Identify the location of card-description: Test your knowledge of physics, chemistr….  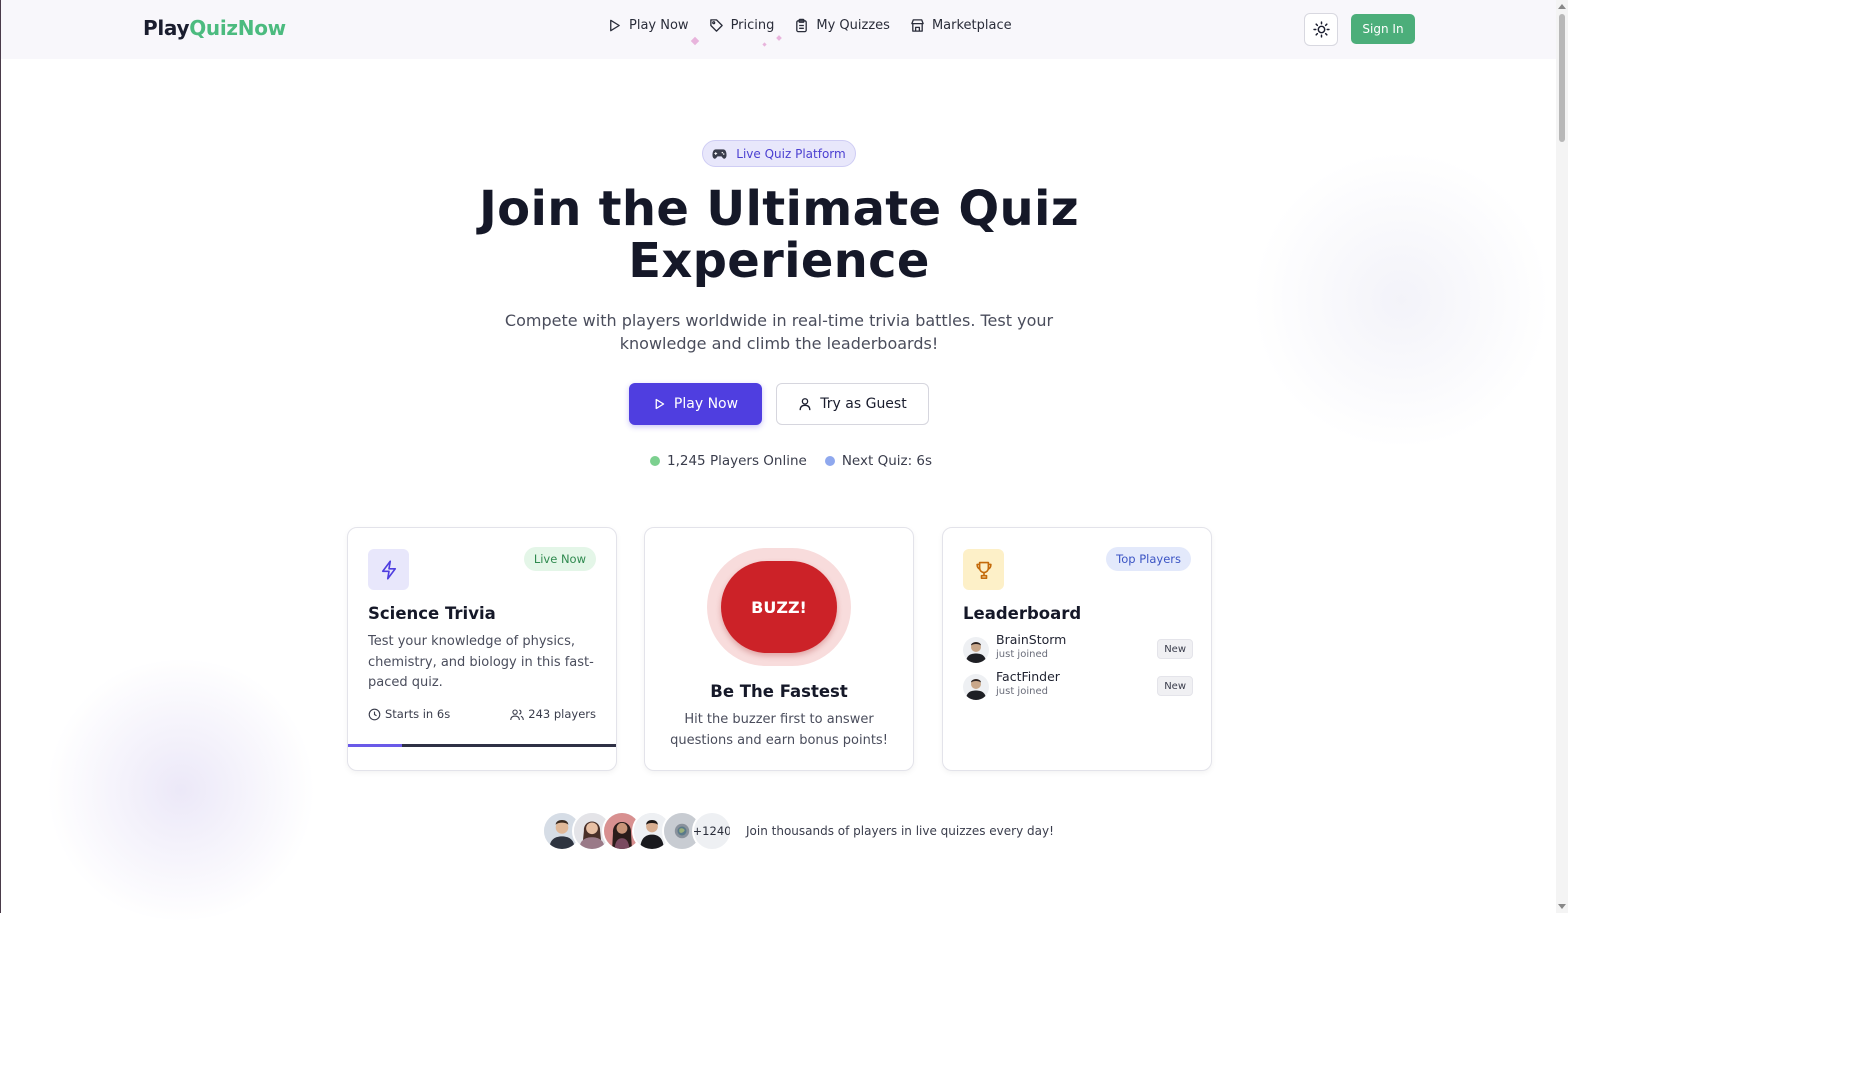
(481, 662).